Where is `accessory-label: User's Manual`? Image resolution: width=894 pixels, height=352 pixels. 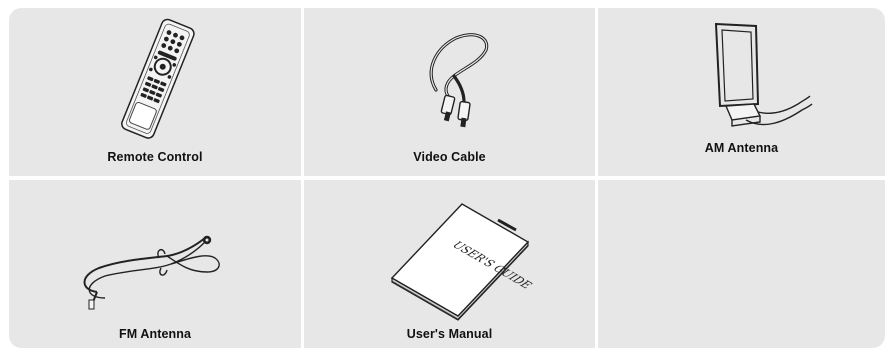
accessory-label: User's Manual is located at coordinates (449, 334).